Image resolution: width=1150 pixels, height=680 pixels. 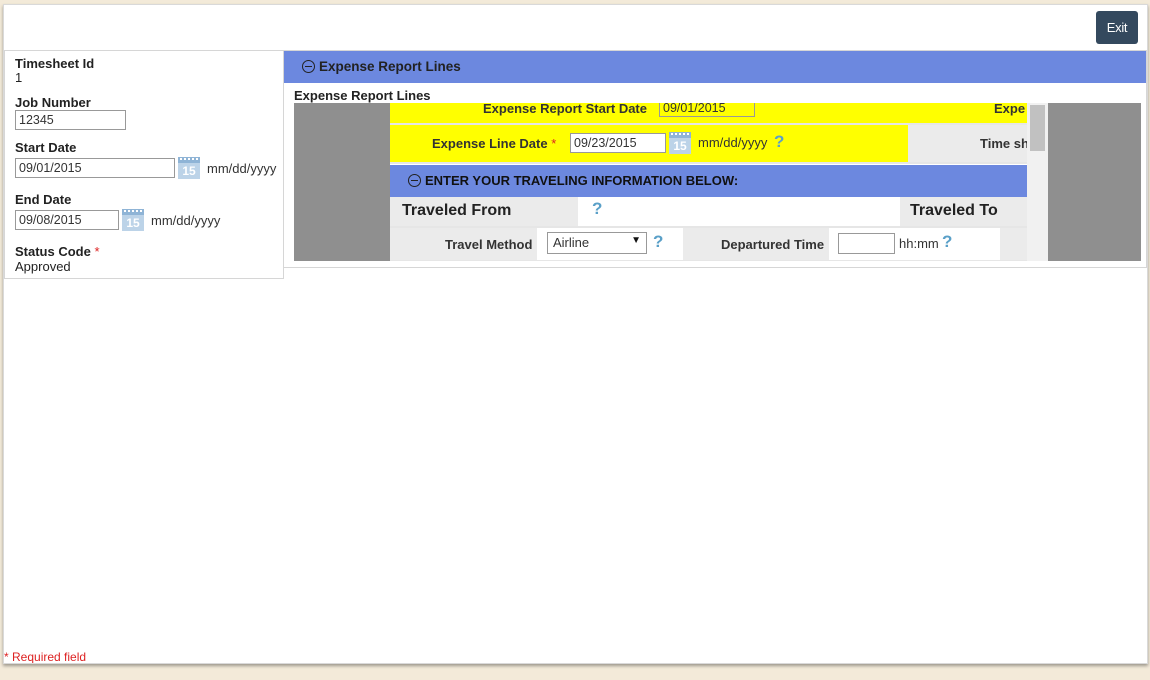 I want to click on exit-button: Exit, so click(x=1117, y=27).